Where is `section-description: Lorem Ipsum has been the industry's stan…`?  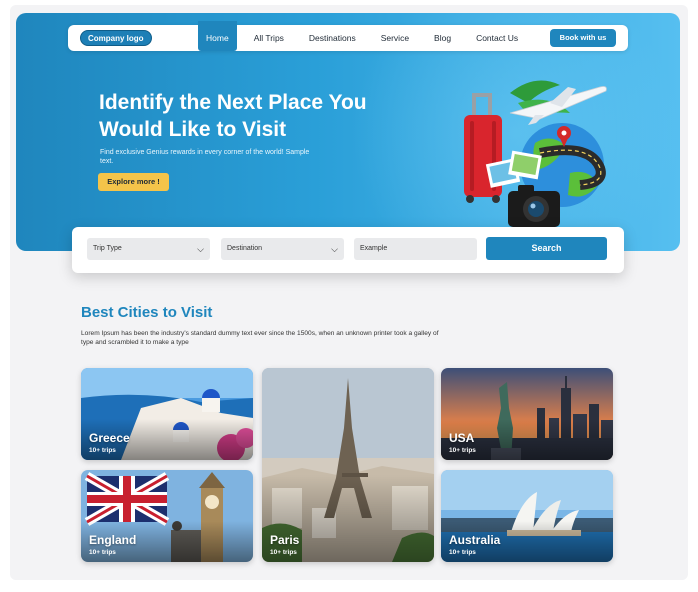
section-description: Lorem Ipsum has been the industry's stan… is located at coordinates (260, 338).